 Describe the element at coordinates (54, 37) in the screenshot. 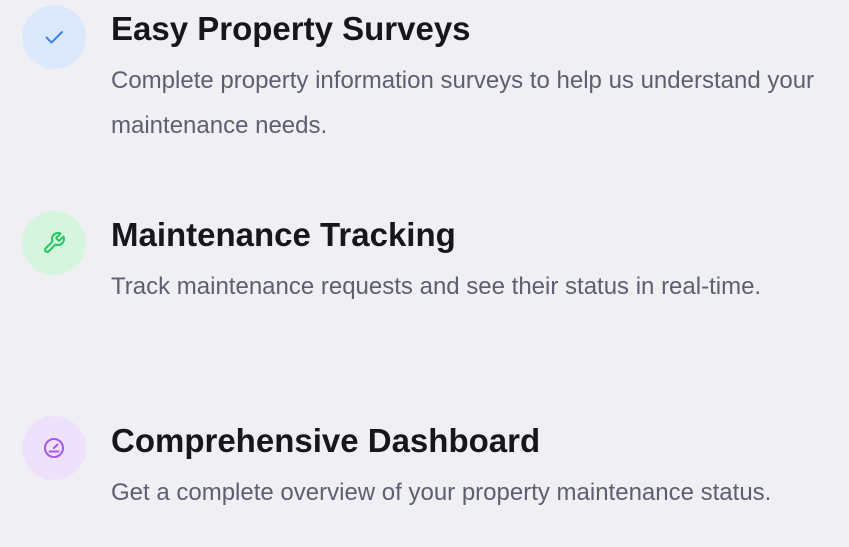

I see `check-icon` at that location.